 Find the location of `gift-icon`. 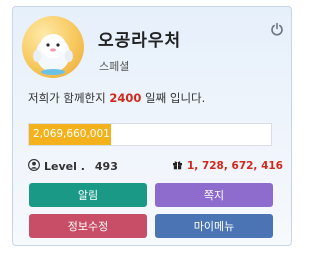

gift-icon is located at coordinates (179, 166).